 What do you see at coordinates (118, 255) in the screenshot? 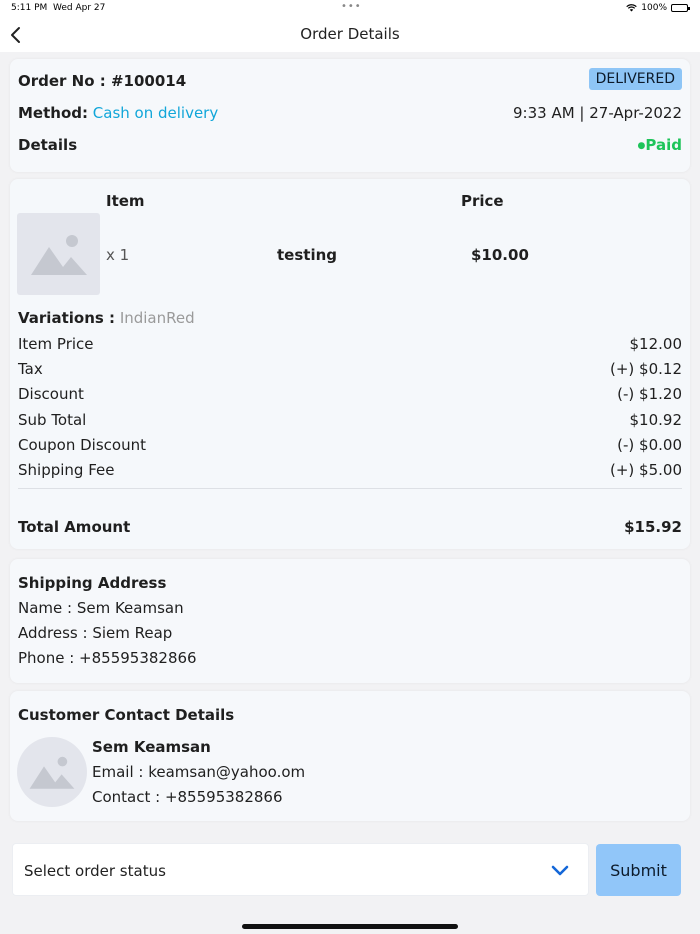
I see `item-quantity: x 1` at bounding box center [118, 255].